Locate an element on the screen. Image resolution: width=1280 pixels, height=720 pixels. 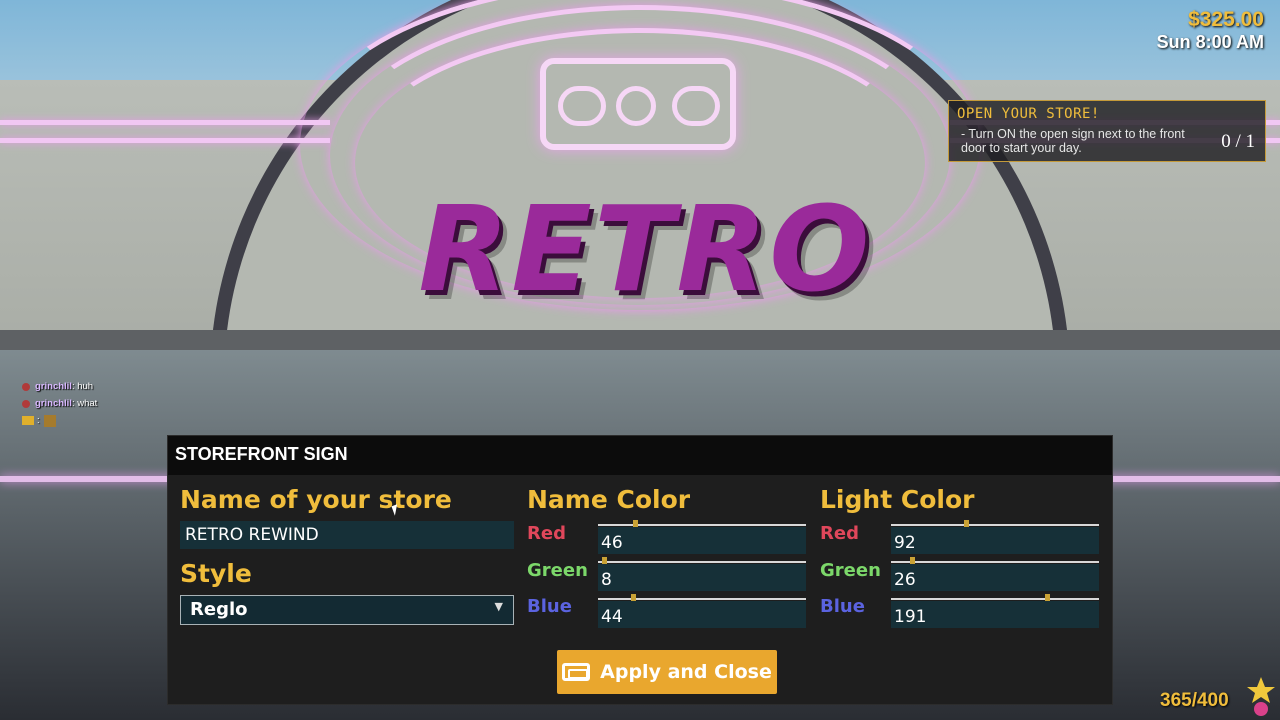
light-color-green-slider: 26 is located at coordinates (995, 574).